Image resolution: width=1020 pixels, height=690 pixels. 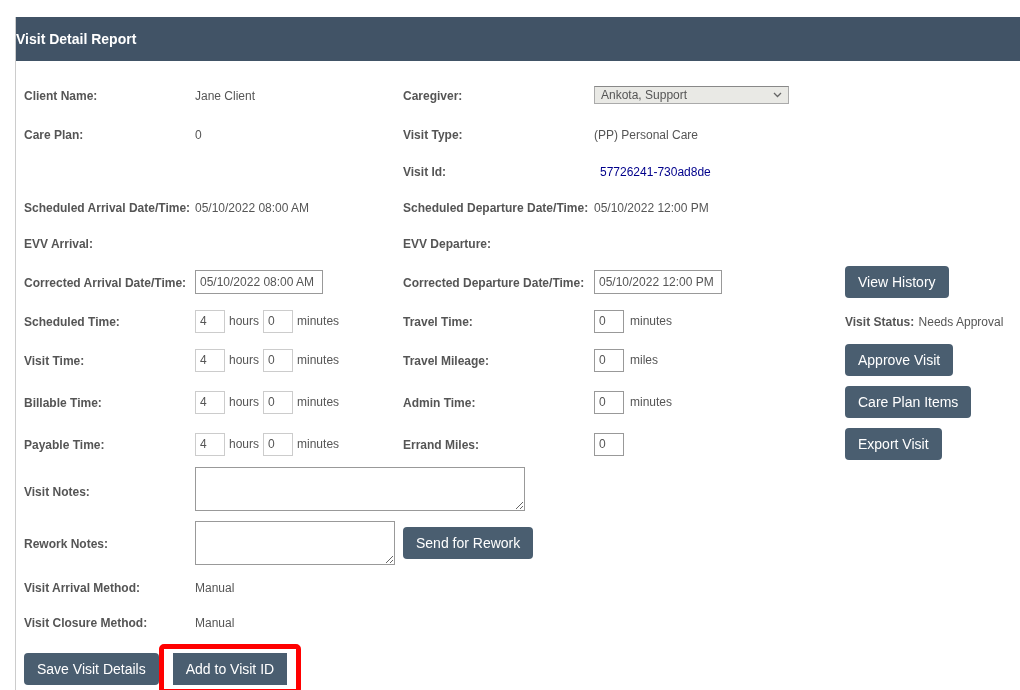 What do you see at coordinates (652, 172) in the screenshot?
I see `visit-id-link: 57726241-730ad8de` at bounding box center [652, 172].